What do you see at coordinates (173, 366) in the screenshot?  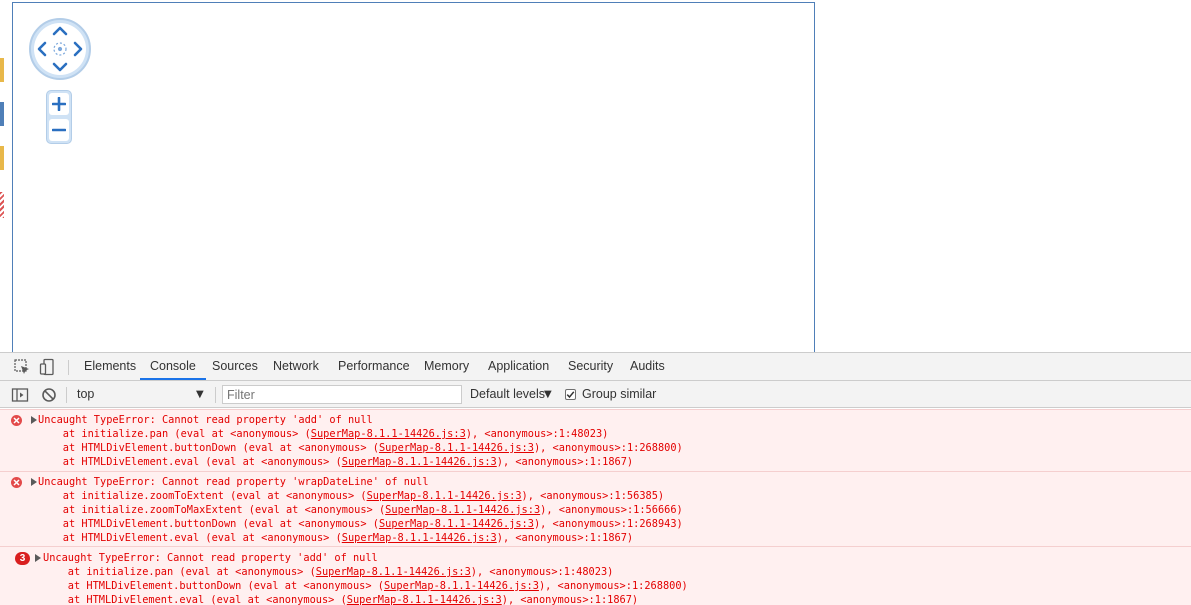 I see `tab-console: Console` at bounding box center [173, 366].